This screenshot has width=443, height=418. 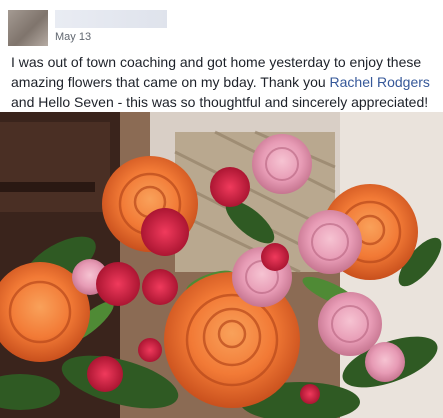 I want to click on author-name-redacted, so click(x=111, y=19).